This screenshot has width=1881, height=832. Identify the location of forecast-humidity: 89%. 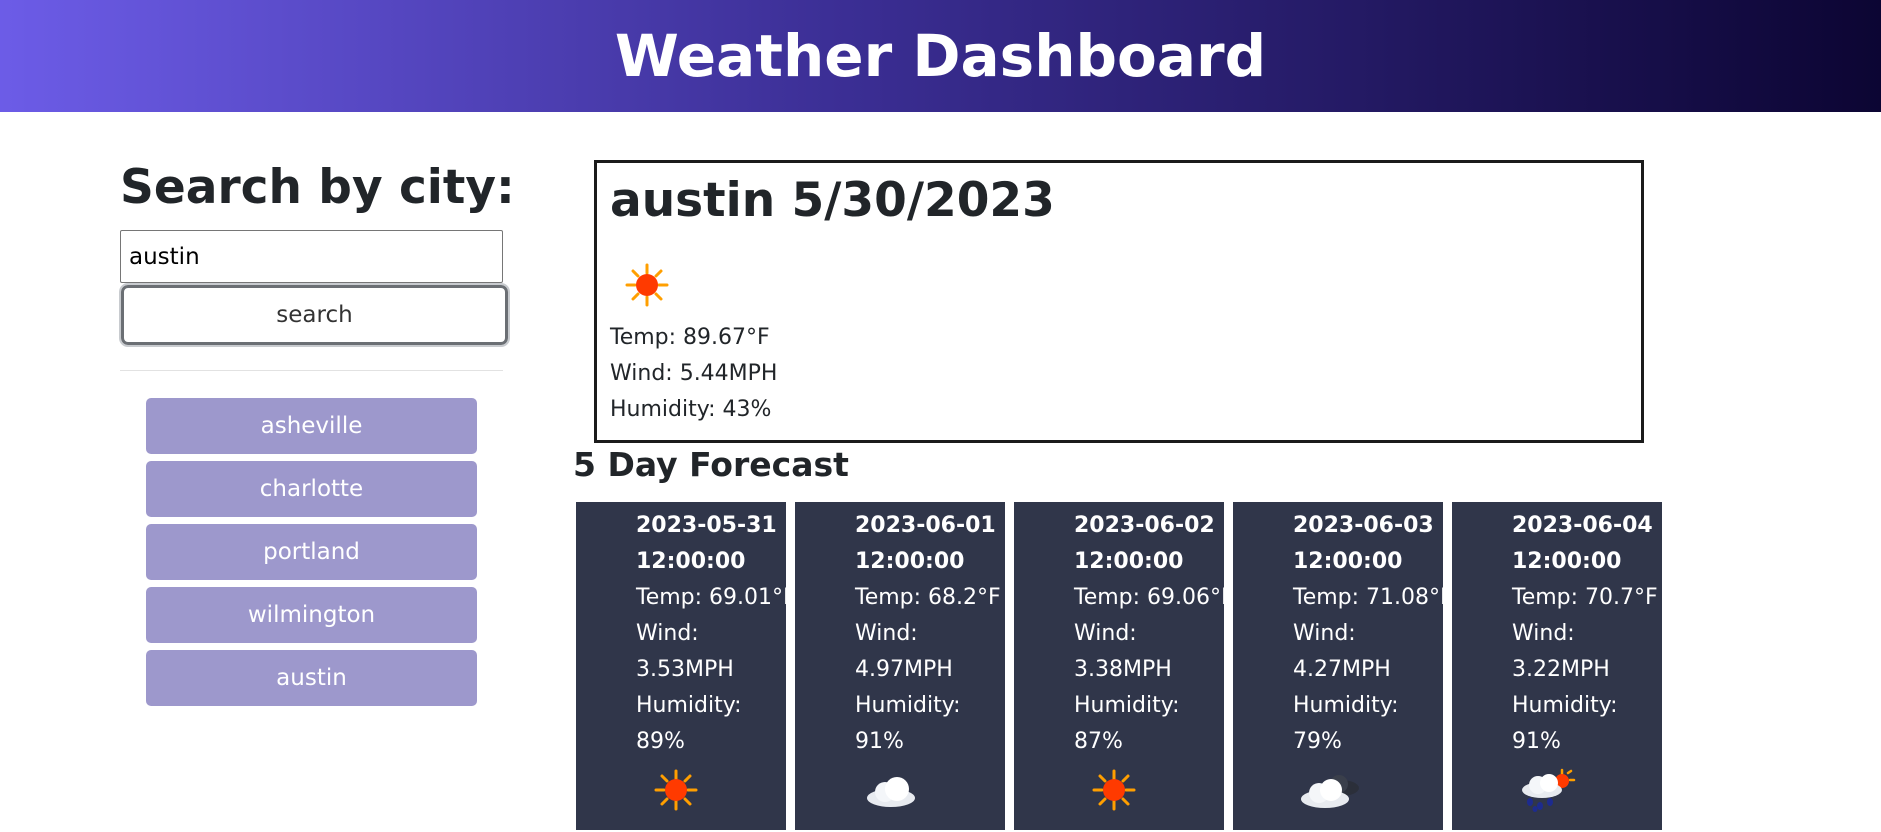
(660, 741).